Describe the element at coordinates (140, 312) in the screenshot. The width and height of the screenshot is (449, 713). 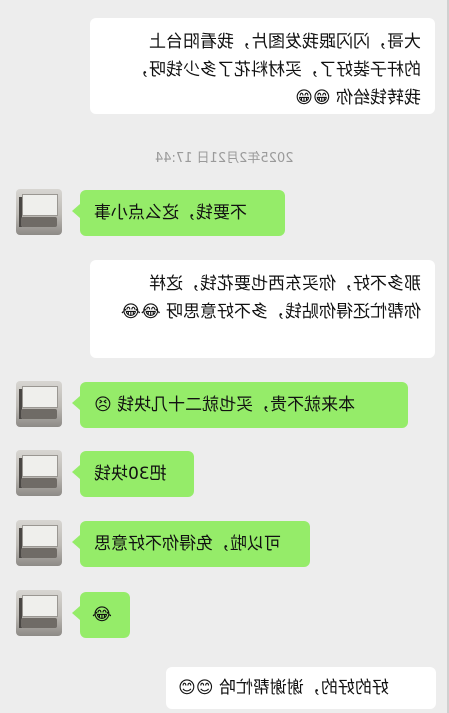
I see `emoji-laugh-cry: 😂😂` at that location.